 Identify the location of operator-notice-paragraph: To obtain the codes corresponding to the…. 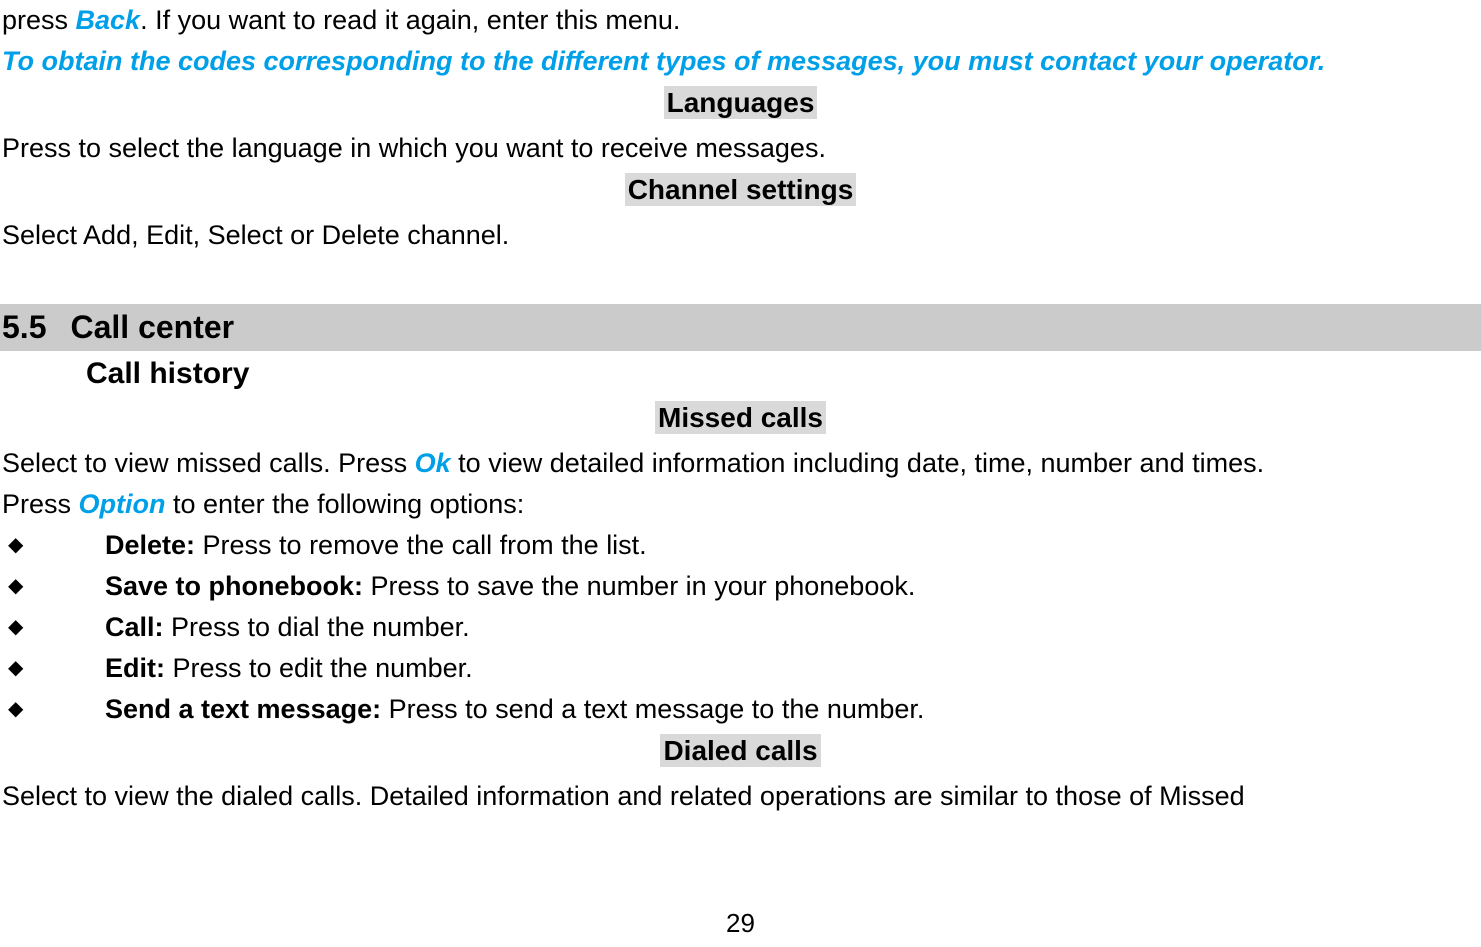
(664, 61).